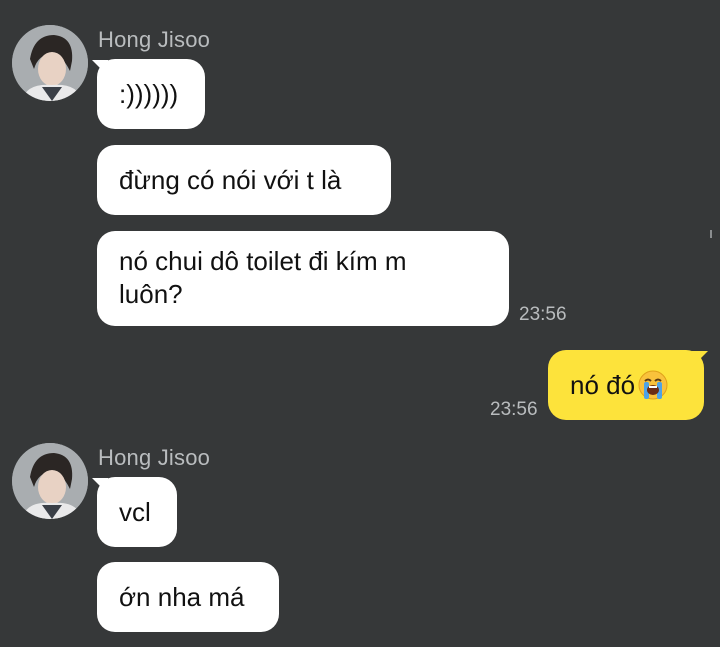 The width and height of the screenshot is (720, 647). What do you see at coordinates (188, 597) in the screenshot?
I see `incoming-message: ớn nha má` at bounding box center [188, 597].